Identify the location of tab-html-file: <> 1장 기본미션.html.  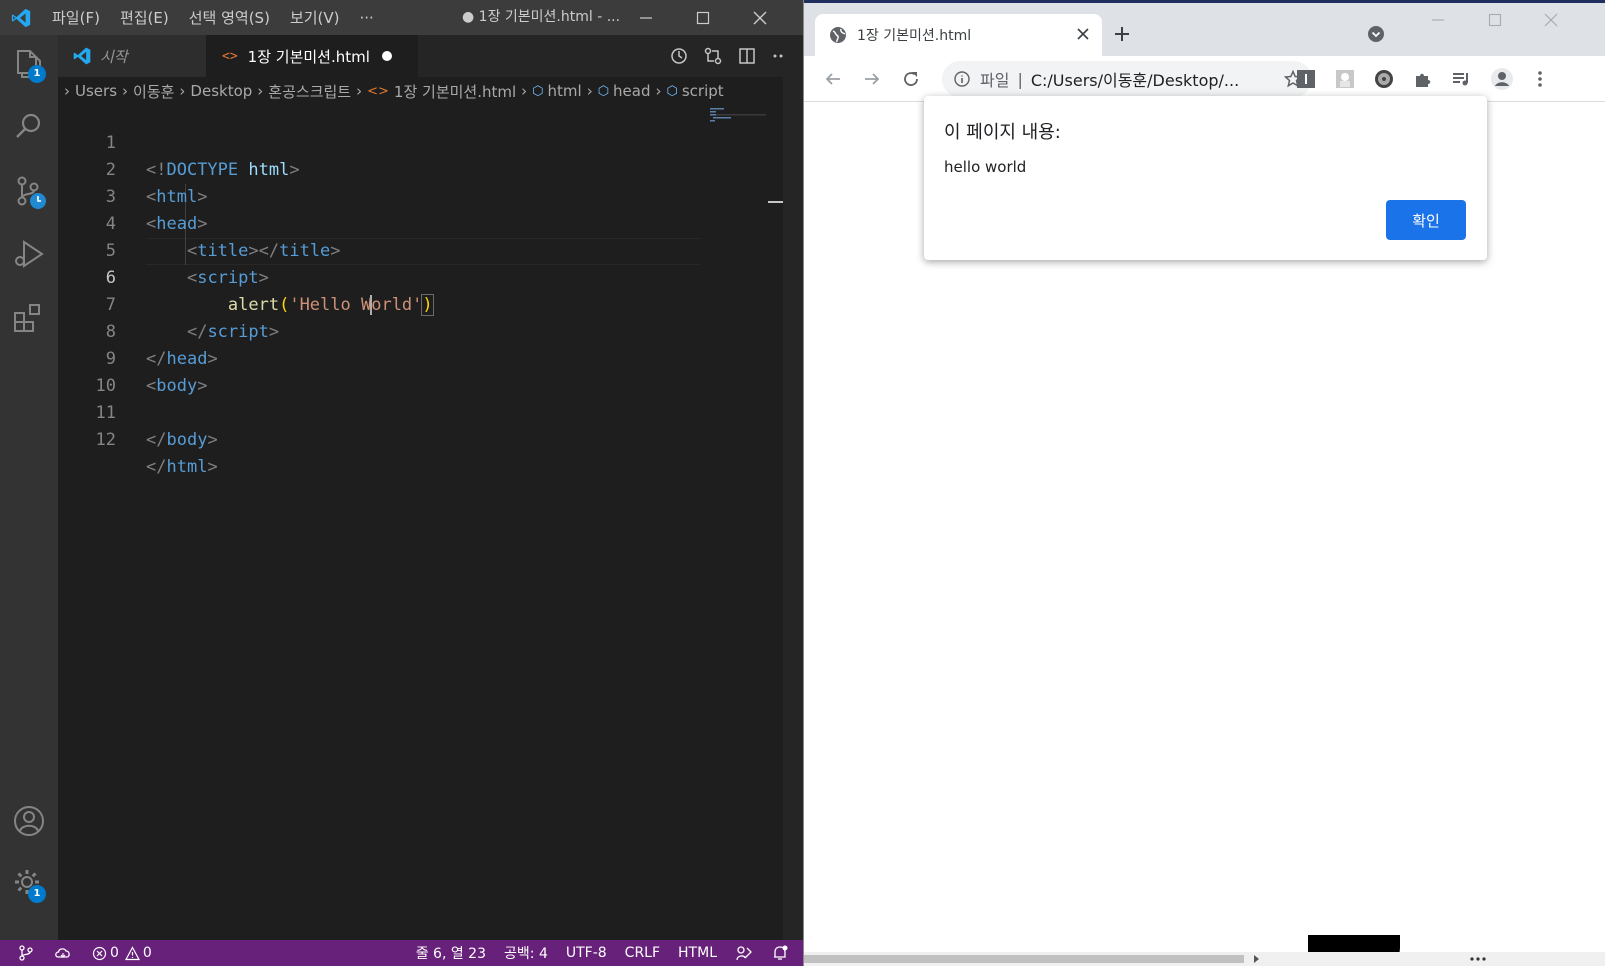
(312, 56).